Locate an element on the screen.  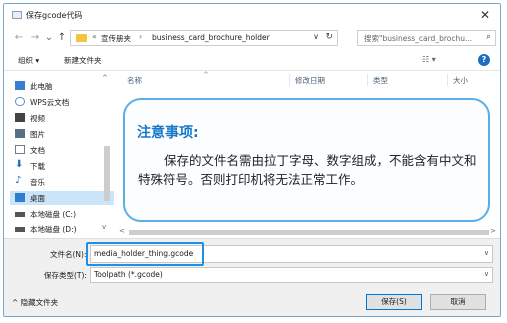
back-arrow-icon: ← is located at coordinates (19, 38).